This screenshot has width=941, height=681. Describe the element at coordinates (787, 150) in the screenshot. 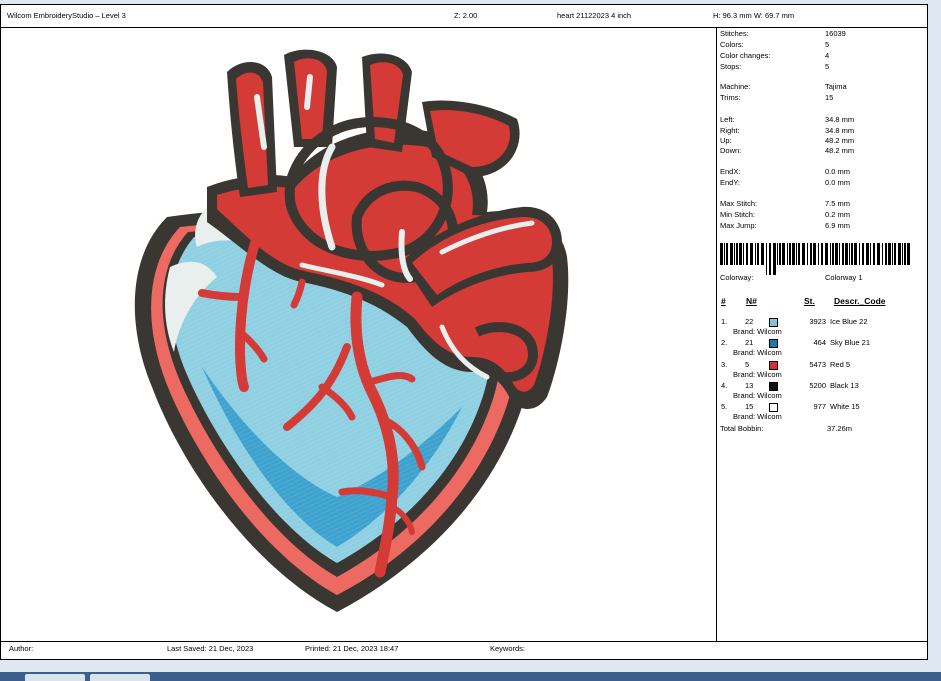

I see `stat-down: Down: 48.2 mm` at that location.